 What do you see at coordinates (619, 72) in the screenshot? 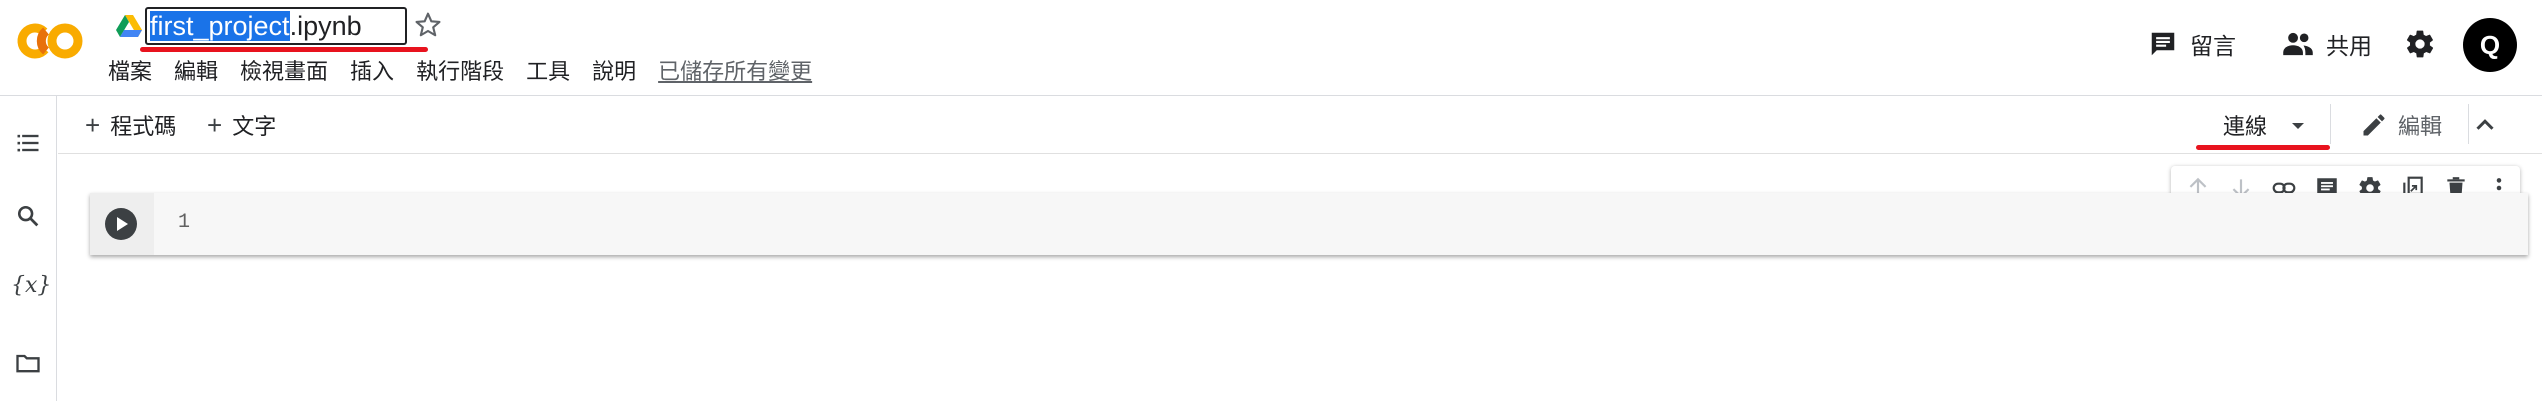
I see `menu-help: 說明` at bounding box center [619, 72].